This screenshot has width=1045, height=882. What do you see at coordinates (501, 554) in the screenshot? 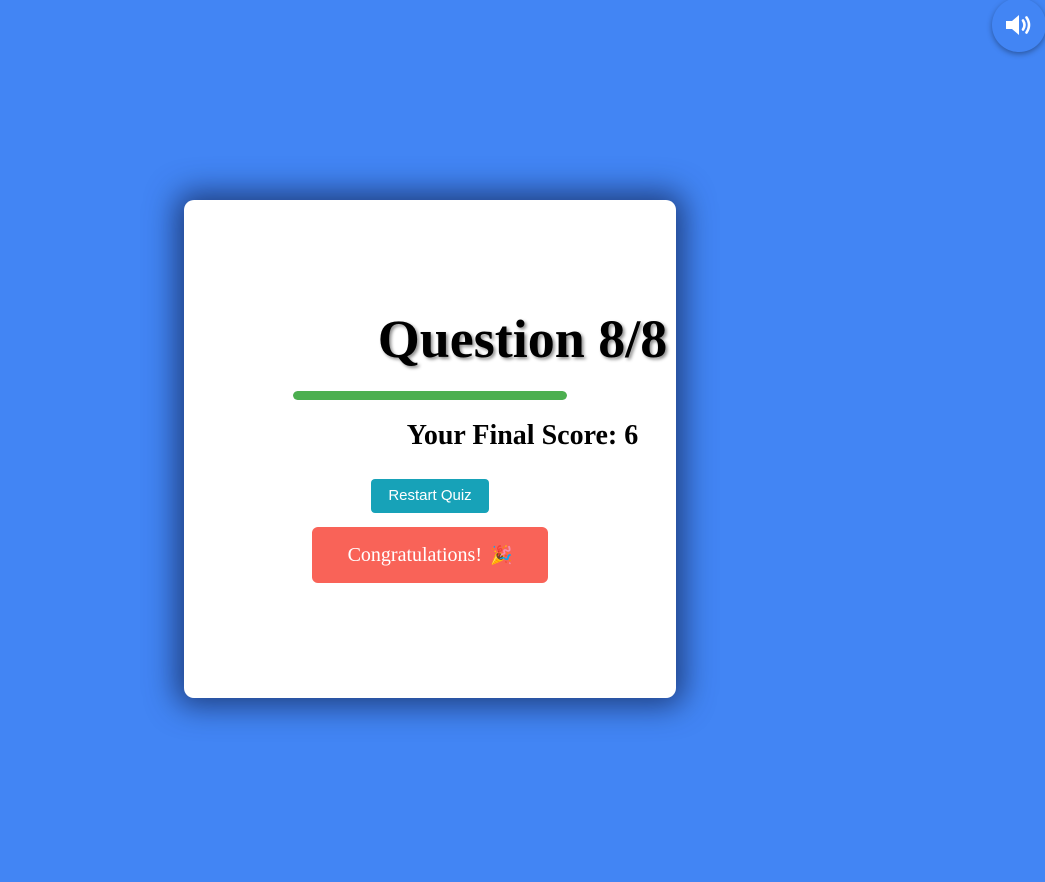
I see `party-popper-icon: 🎉` at bounding box center [501, 554].